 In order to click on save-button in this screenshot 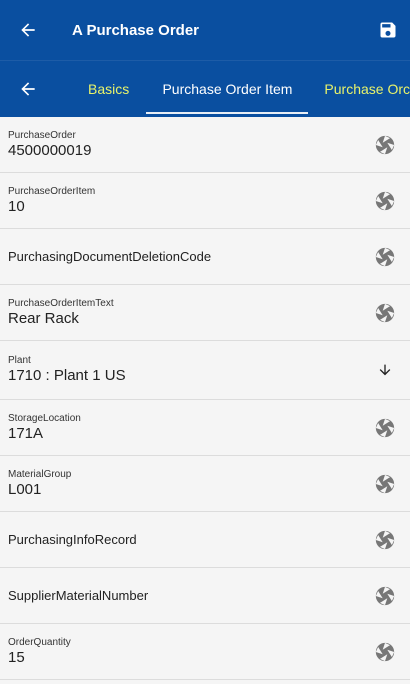, I will do `click(388, 30)`.